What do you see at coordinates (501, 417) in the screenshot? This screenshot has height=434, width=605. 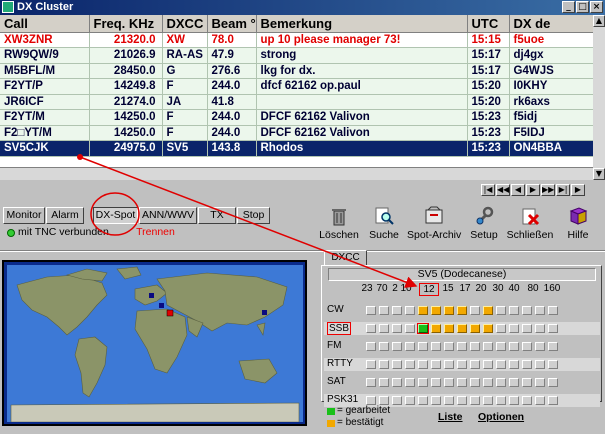 I see `options-link: Optionen` at bounding box center [501, 417].